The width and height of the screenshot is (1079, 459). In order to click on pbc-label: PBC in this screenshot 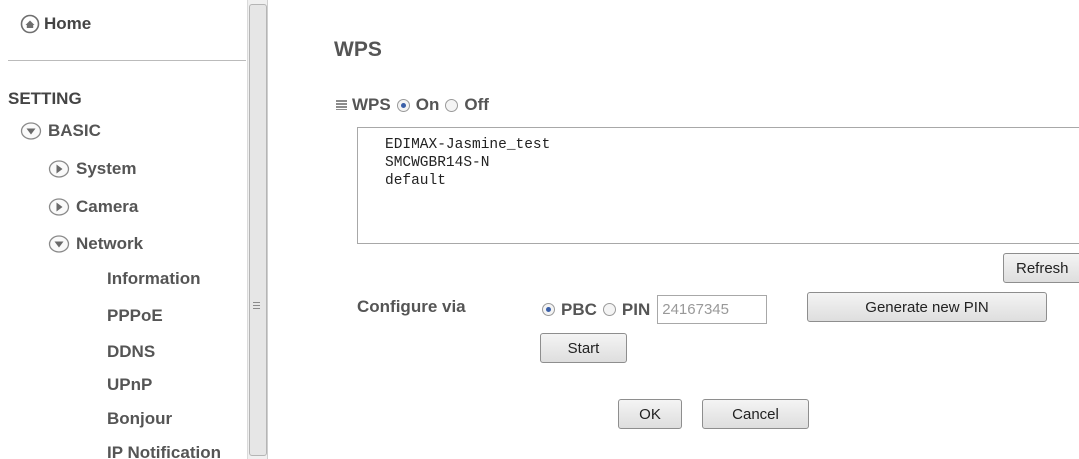, I will do `click(579, 310)`.